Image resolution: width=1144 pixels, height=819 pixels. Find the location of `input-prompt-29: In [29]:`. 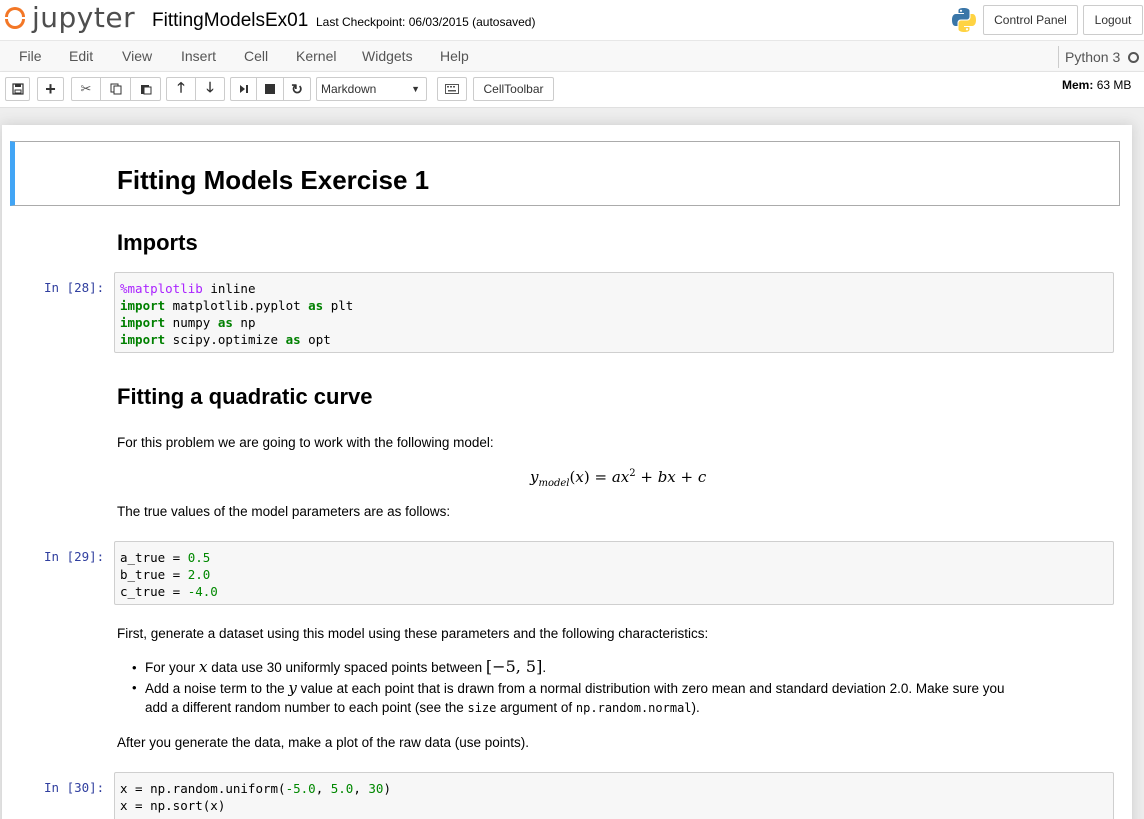

input-prompt-29: In [29]: is located at coordinates (74, 556).